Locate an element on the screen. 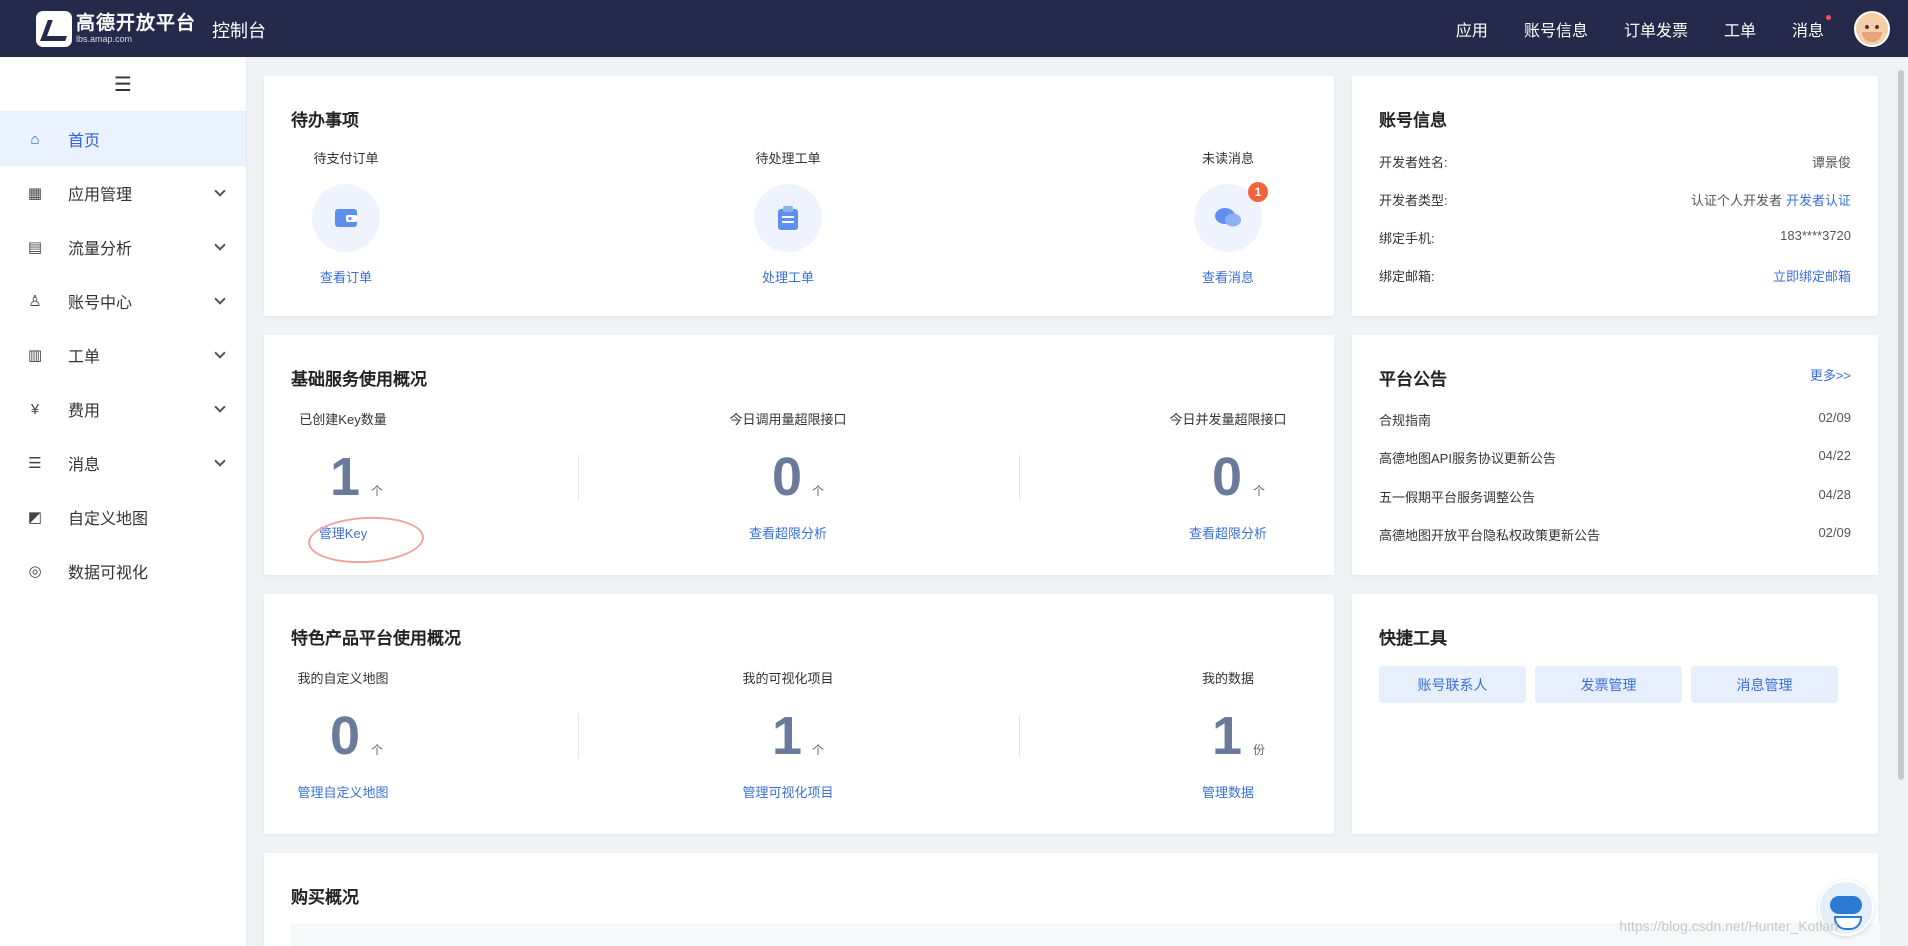 The height and width of the screenshot is (946, 1908). sidebar-item-label: 自定义地图 is located at coordinates (108, 519).